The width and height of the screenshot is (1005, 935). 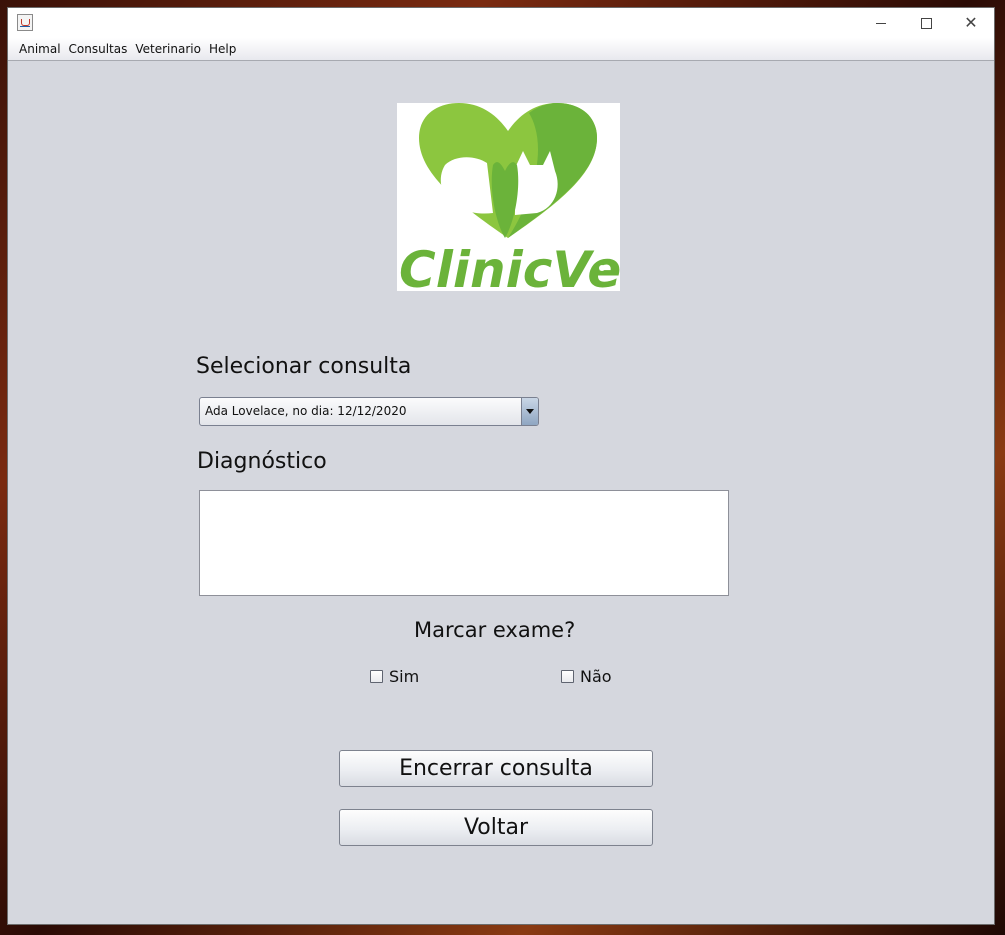 I want to click on clinicvet-logo: ClinicVet, so click(x=522, y=201).